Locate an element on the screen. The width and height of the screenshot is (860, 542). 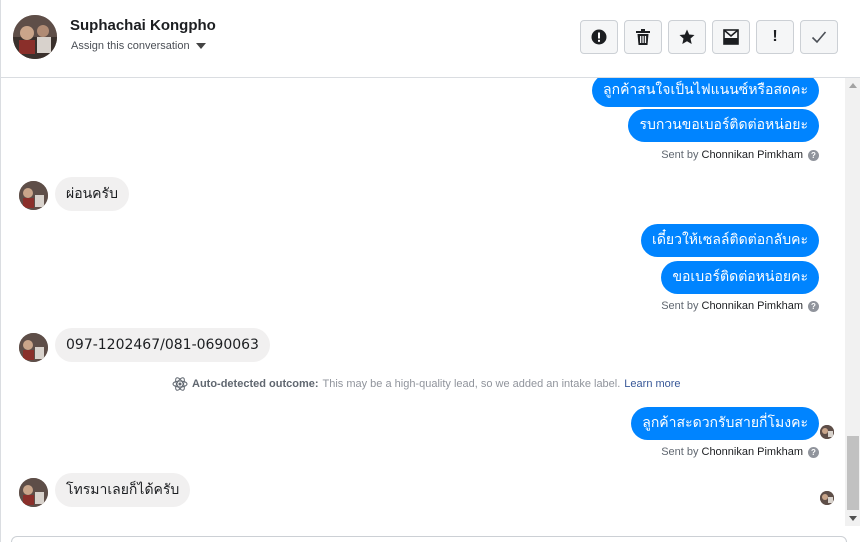
exclamation-icon: ! is located at coordinates (775, 36).